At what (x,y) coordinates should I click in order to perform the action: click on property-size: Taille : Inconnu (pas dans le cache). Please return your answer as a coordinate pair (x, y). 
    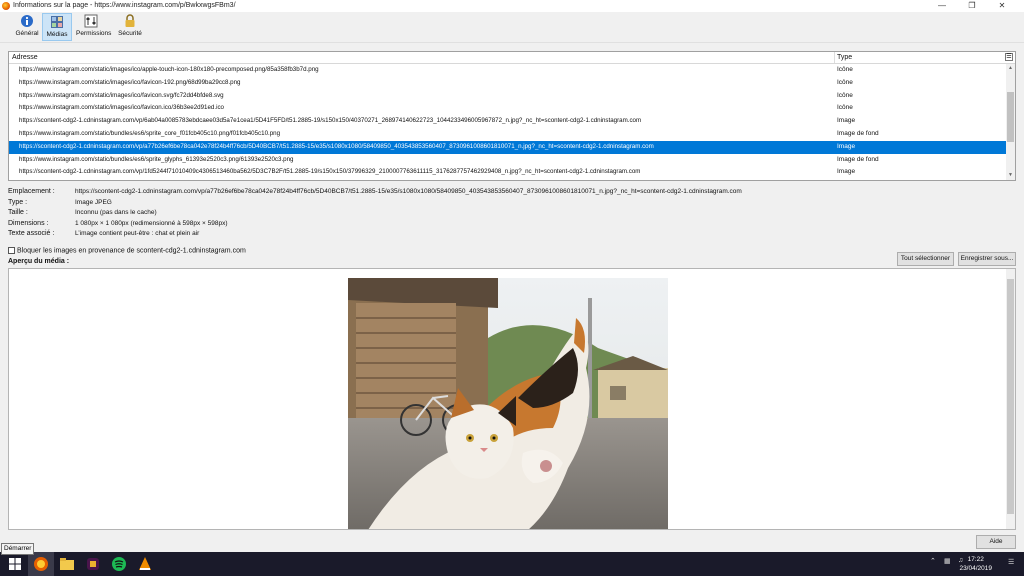
    Looking at the image, I should click on (508, 213).